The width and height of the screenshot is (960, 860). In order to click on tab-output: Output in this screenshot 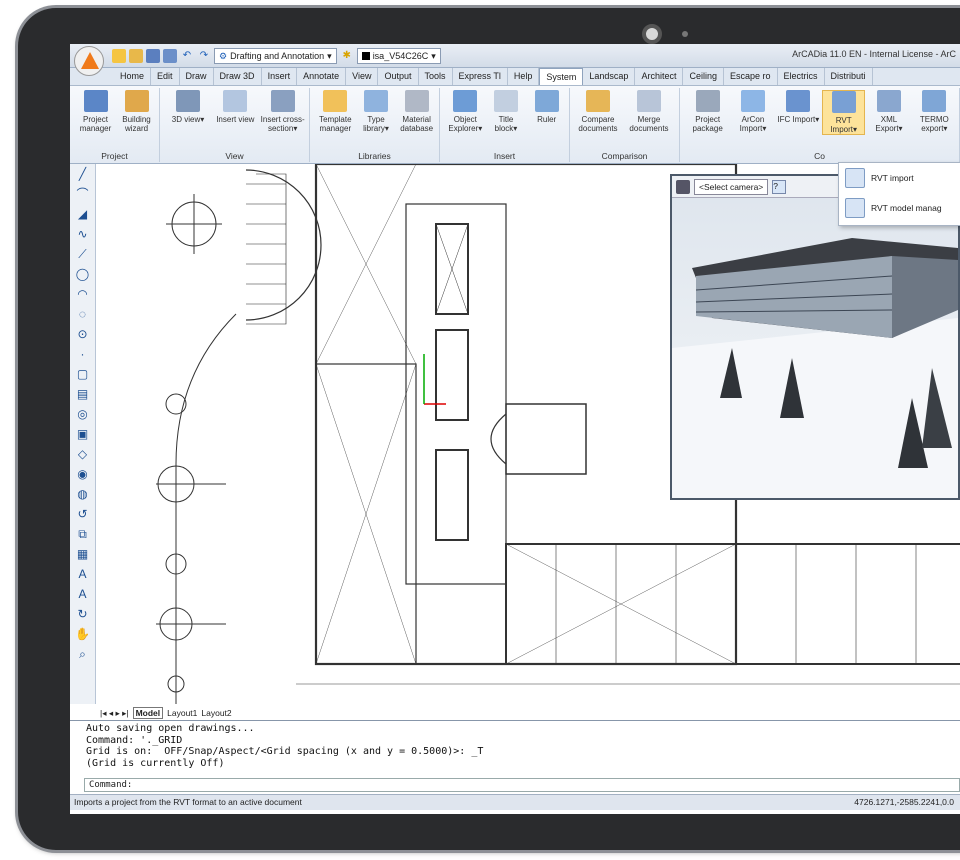, I will do `click(398, 76)`.